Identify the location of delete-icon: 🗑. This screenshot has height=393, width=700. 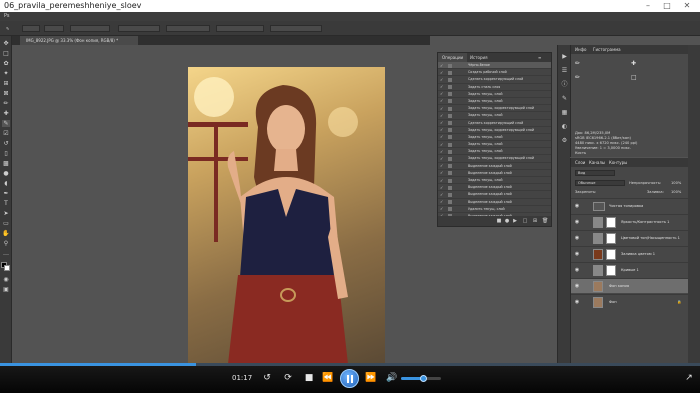
(545, 221).